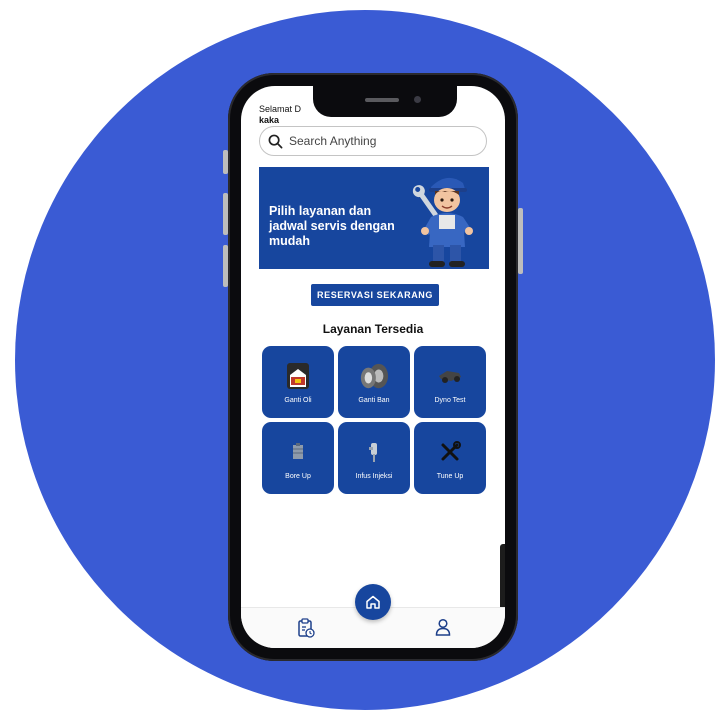  What do you see at coordinates (298, 400) in the screenshot?
I see `service-label: Ganti Oli` at bounding box center [298, 400].